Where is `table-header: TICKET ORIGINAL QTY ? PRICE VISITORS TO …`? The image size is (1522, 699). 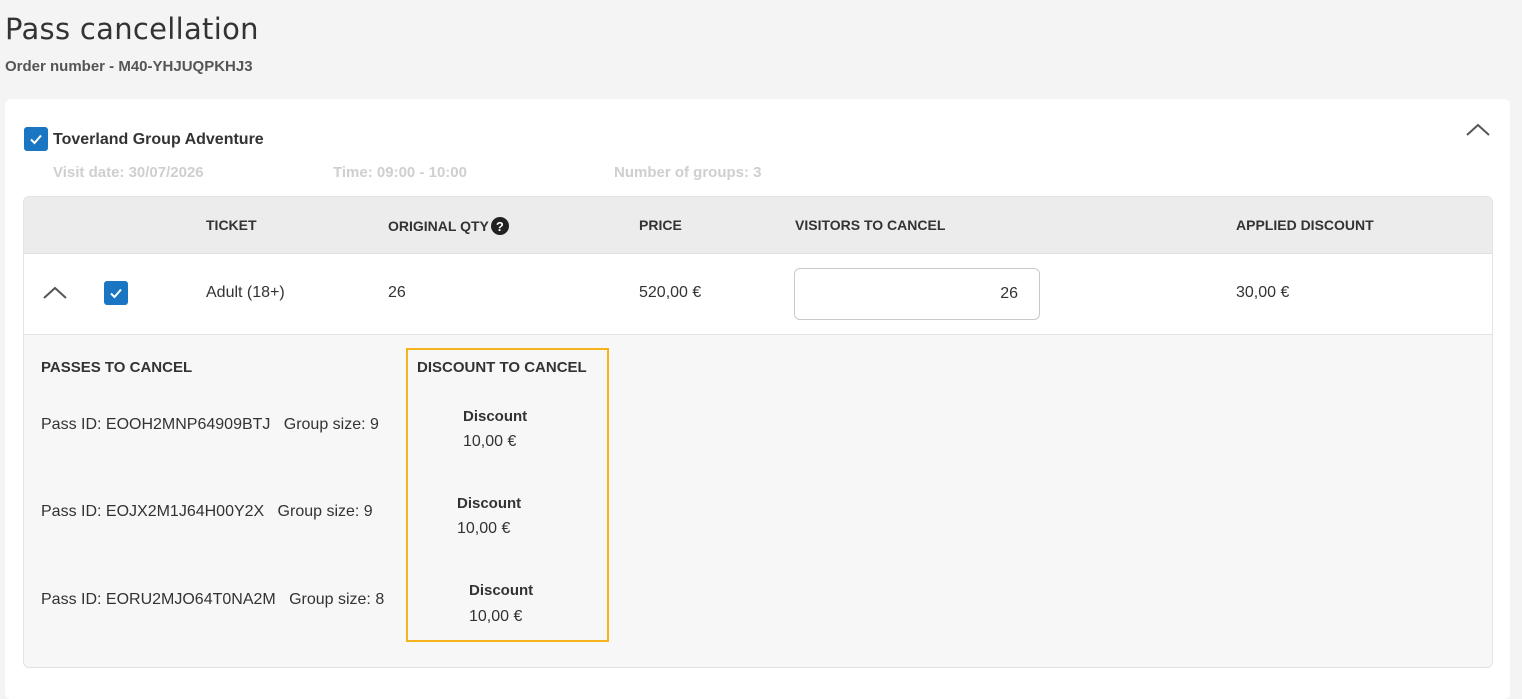 table-header: TICKET ORIGINAL QTY ? PRICE VISITORS TO … is located at coordinates (758, 225).